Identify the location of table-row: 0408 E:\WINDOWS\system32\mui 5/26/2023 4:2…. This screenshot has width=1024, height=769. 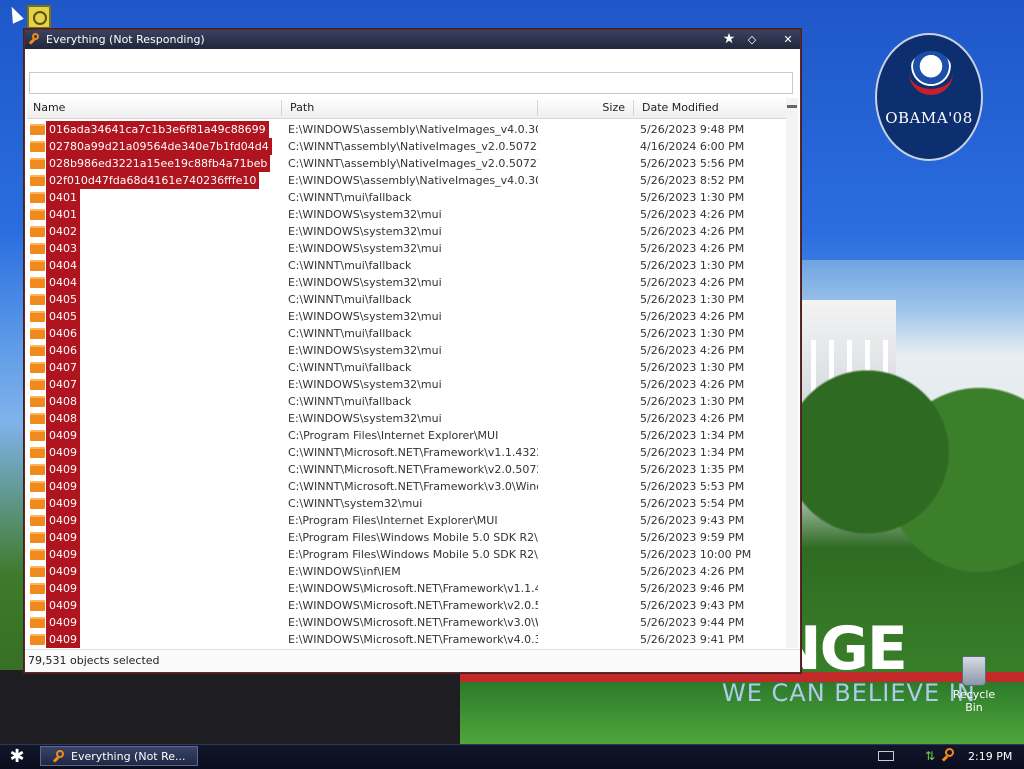
(406, 418).